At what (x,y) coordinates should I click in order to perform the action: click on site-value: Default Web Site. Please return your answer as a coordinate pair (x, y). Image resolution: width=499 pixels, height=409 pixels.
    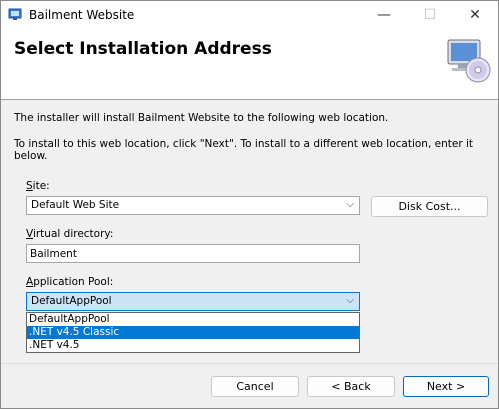
    Looking at the image, I should click on (75, 205).